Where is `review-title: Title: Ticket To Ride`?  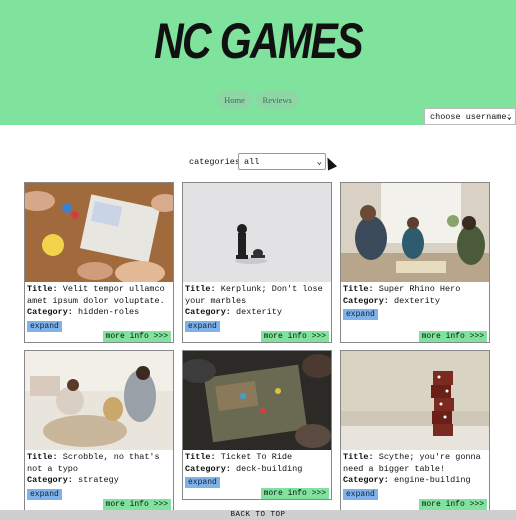
review-title: Title: Ticket To Ride is located at coordinates (239, 457).